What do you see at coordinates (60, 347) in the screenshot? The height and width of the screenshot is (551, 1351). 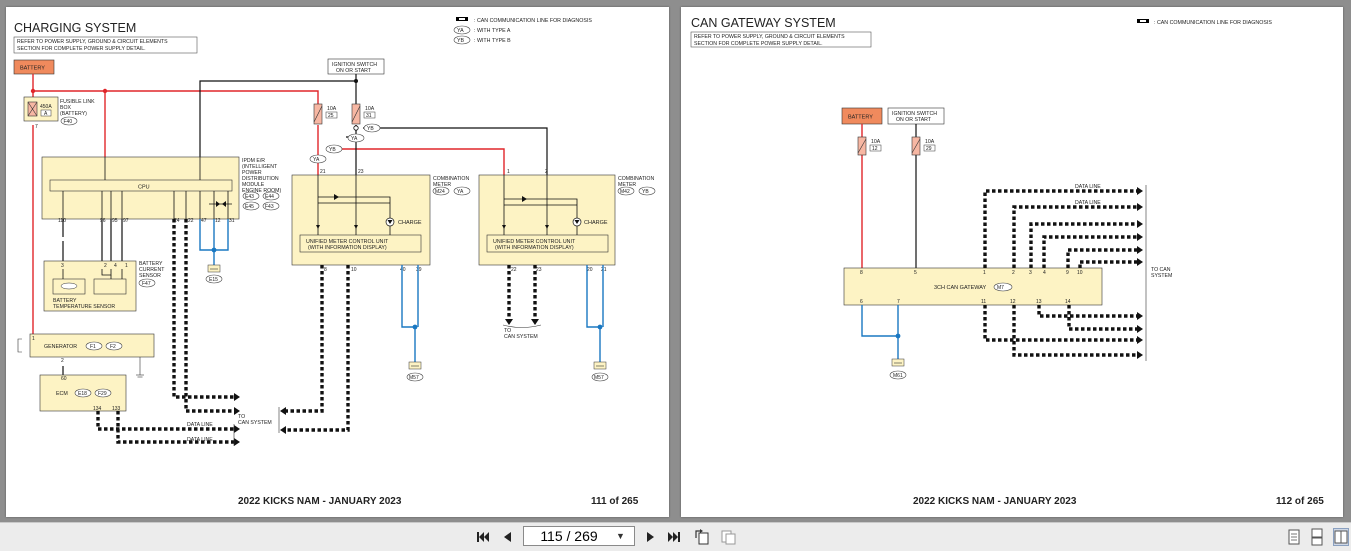 I see `svg-text: GENERATOR` at bounding box center [60, 347].